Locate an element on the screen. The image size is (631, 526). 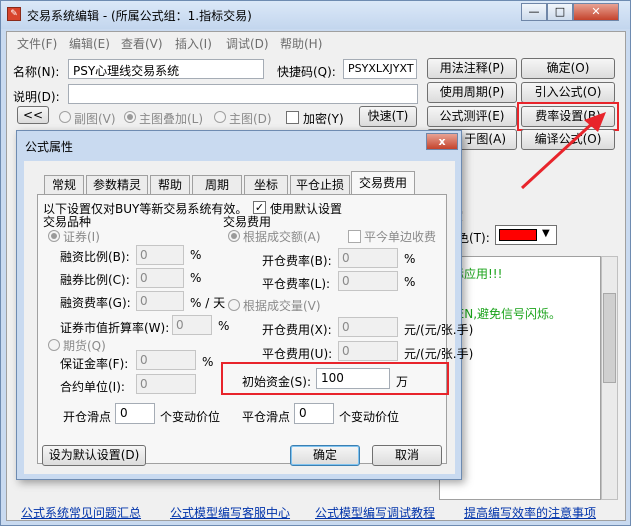
open-fee-input: 0 is located at coordinates (368, 327).